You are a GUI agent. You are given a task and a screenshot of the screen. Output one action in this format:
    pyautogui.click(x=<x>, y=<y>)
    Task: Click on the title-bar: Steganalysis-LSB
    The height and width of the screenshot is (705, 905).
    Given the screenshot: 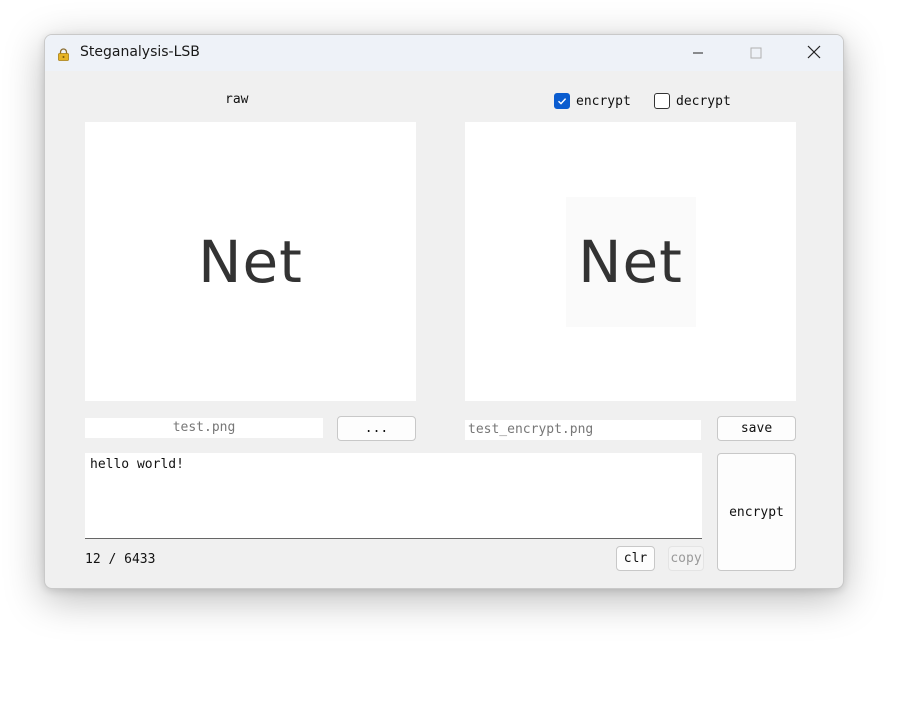 What is the action you would take?
    pyautogui.click(x=444, y=53)
    